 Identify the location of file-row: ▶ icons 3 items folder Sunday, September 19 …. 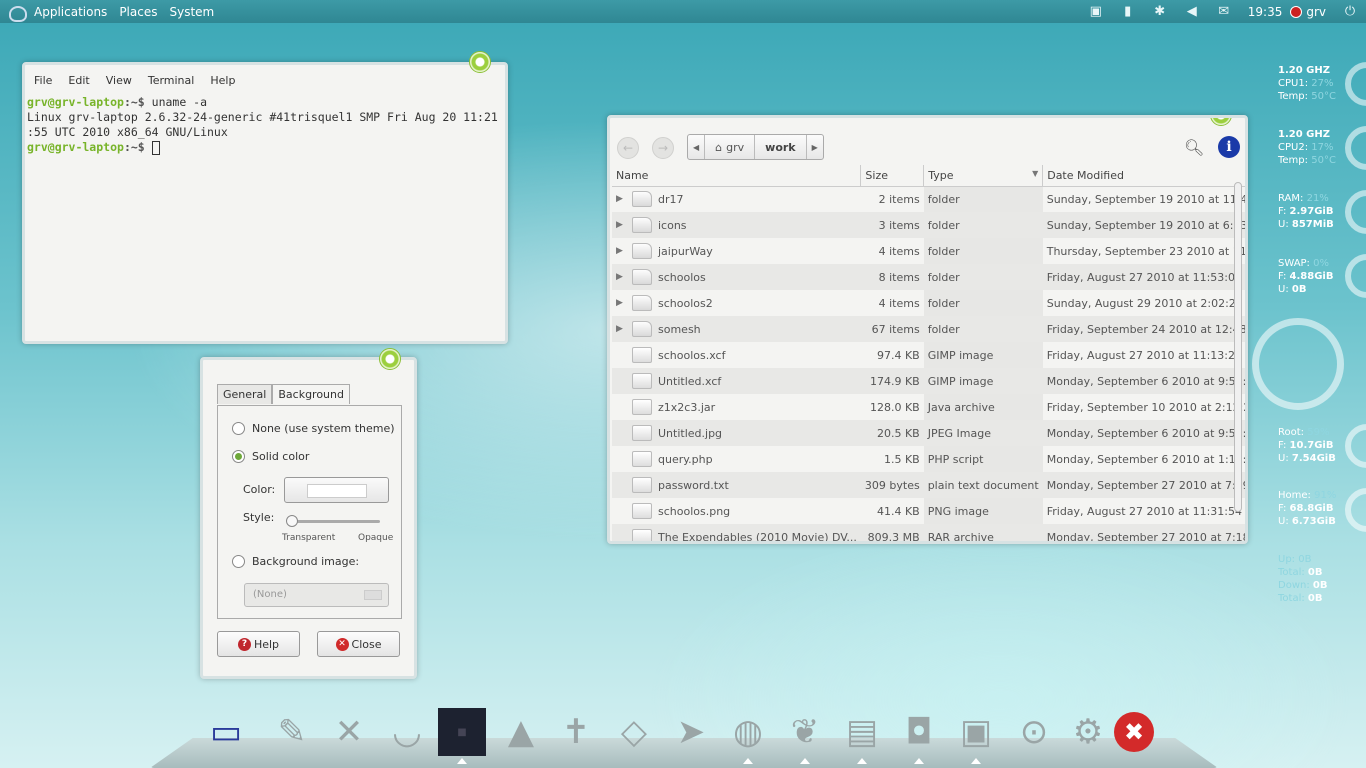
(928, 225).